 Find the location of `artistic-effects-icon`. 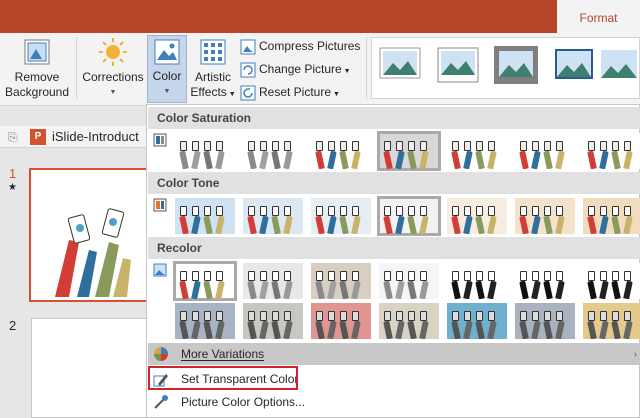

artistic-effects-icon is located at coordinates (213, 52).